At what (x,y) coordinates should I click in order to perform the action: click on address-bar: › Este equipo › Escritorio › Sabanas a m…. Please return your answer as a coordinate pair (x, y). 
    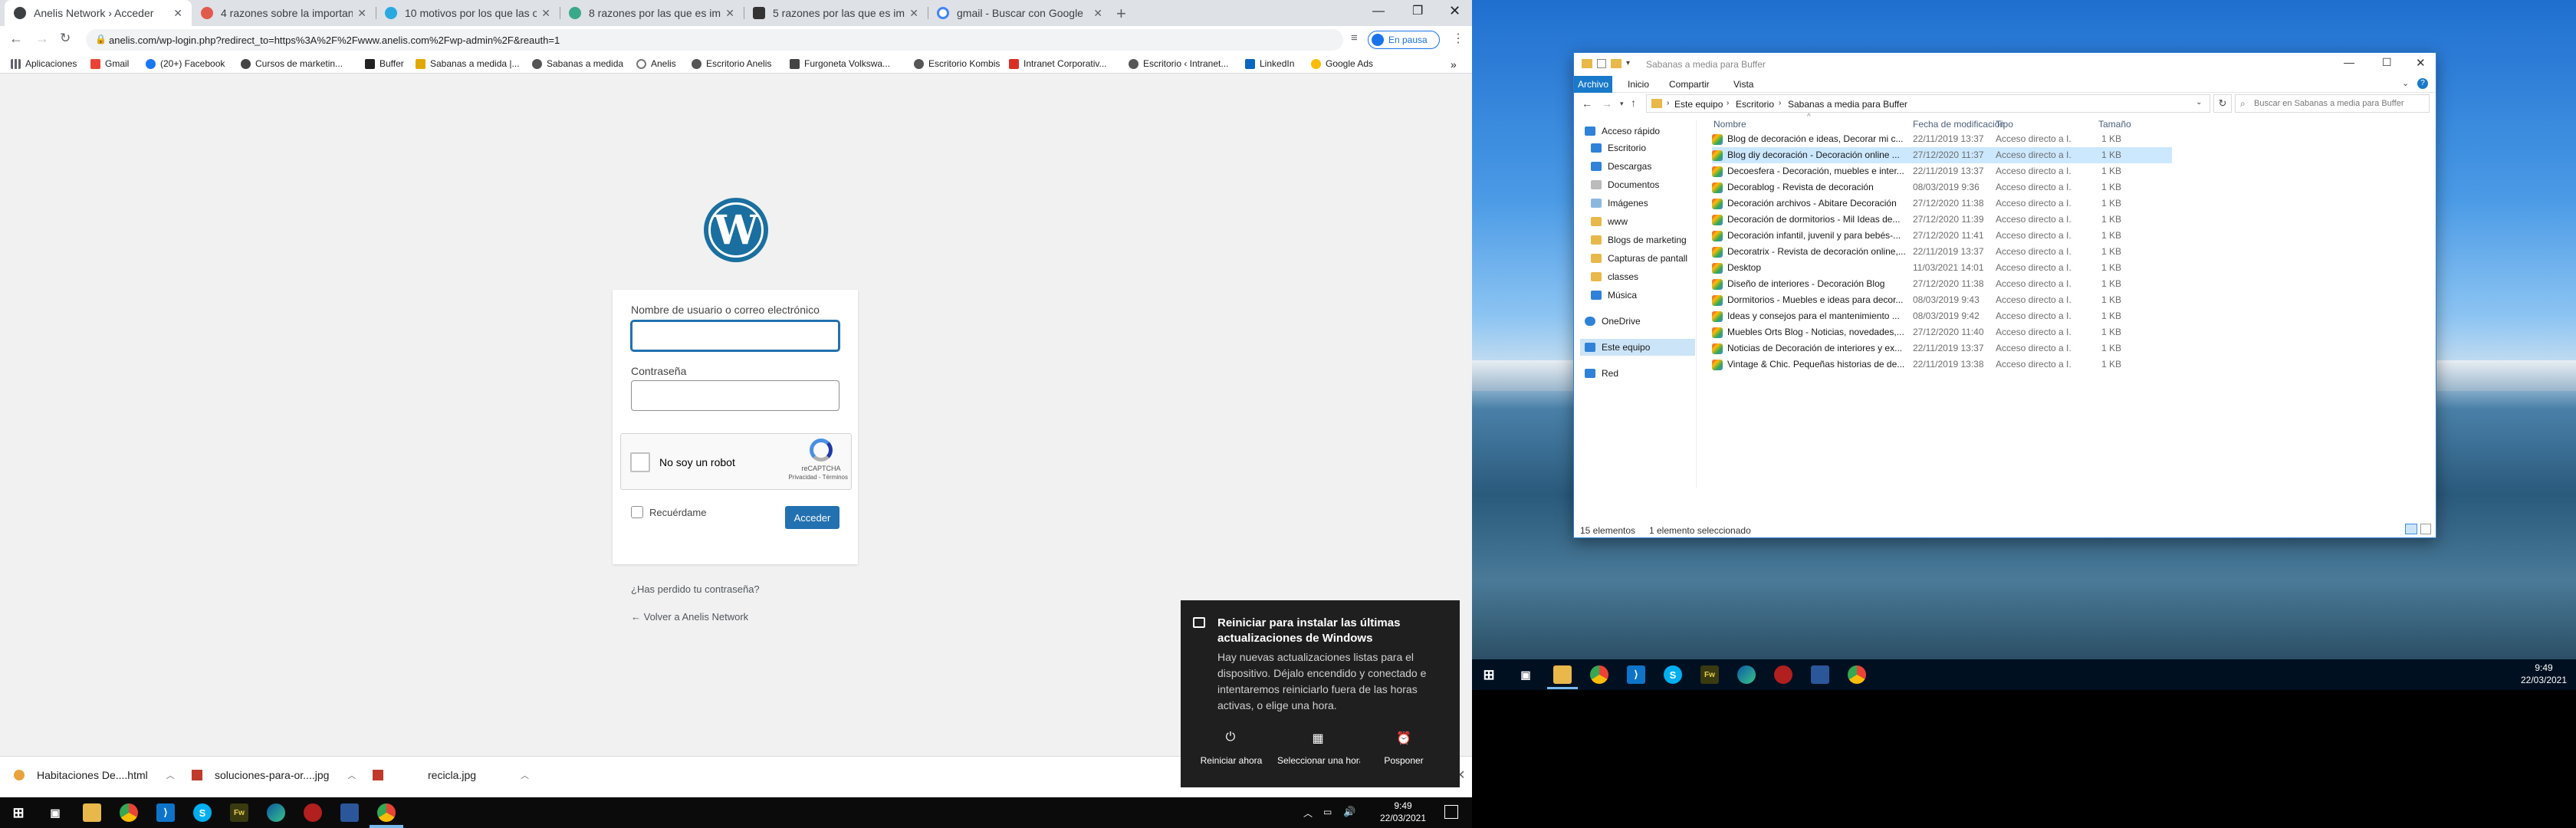
    Looking at the image, I should click on (1928, 103).